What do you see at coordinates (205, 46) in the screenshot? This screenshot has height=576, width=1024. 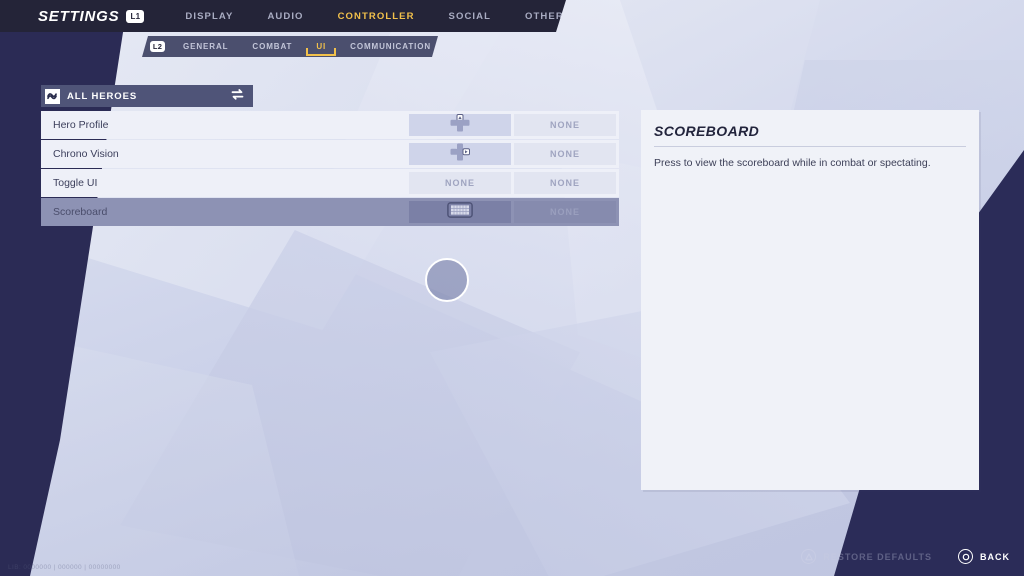 I see `subtab-general: GENERAL` at bounding box center [205, 46].